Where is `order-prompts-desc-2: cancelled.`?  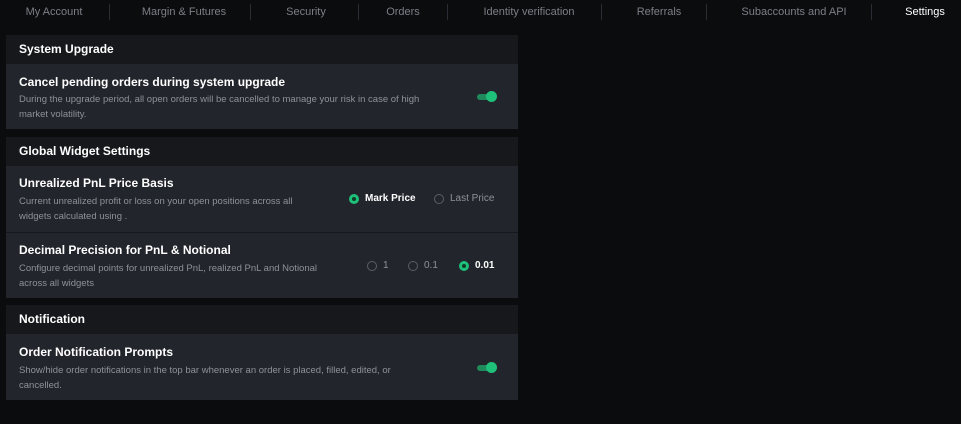
order-prompts-desc-2: cancelled. is located at coordinates (40, 385).